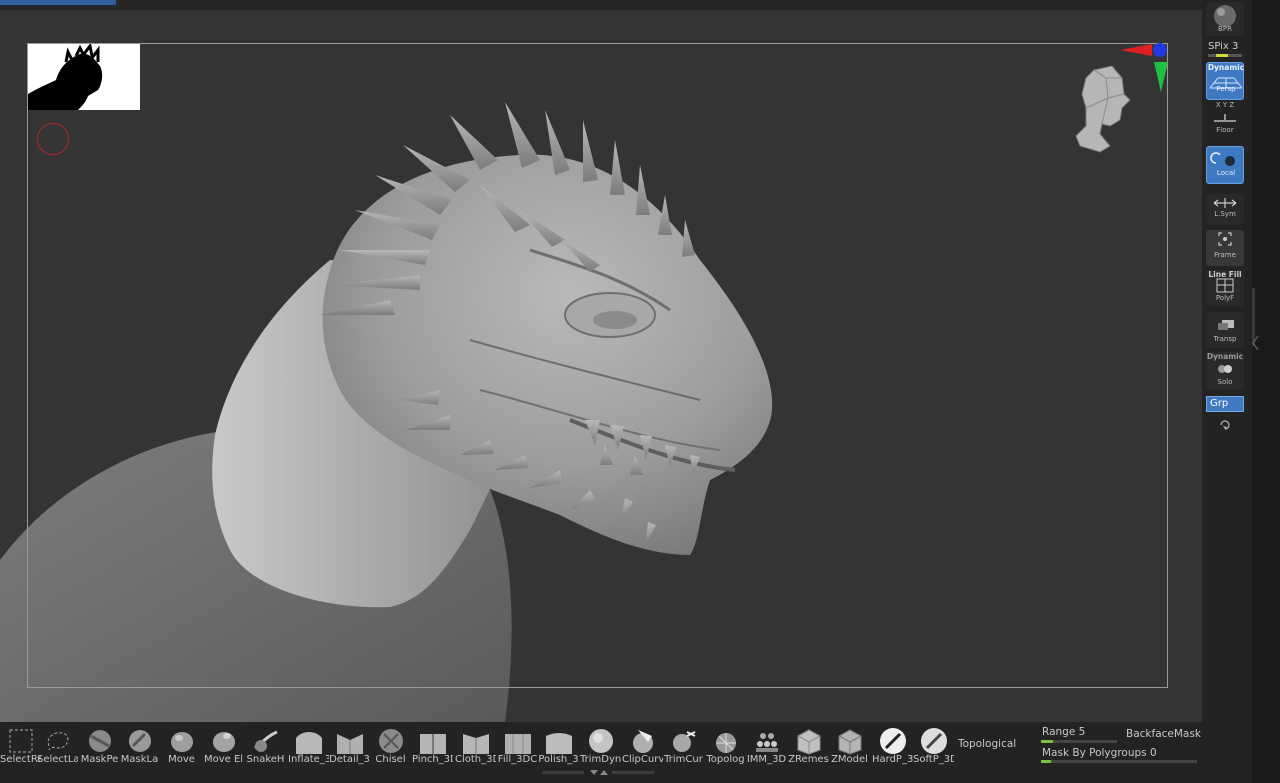 The height and width of the screenshot is (783, 1280). Describe the element at coordinates (20, 759) in the screenshot. I see `brush-label: SelectRe` at that location.